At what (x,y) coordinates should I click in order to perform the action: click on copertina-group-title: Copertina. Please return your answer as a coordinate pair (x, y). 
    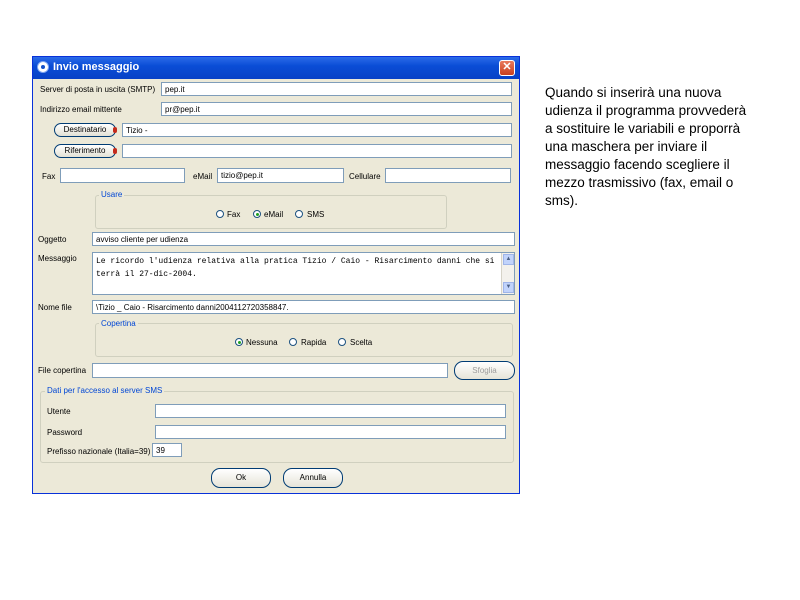
    Looking at the image, I should click on (118, 323).